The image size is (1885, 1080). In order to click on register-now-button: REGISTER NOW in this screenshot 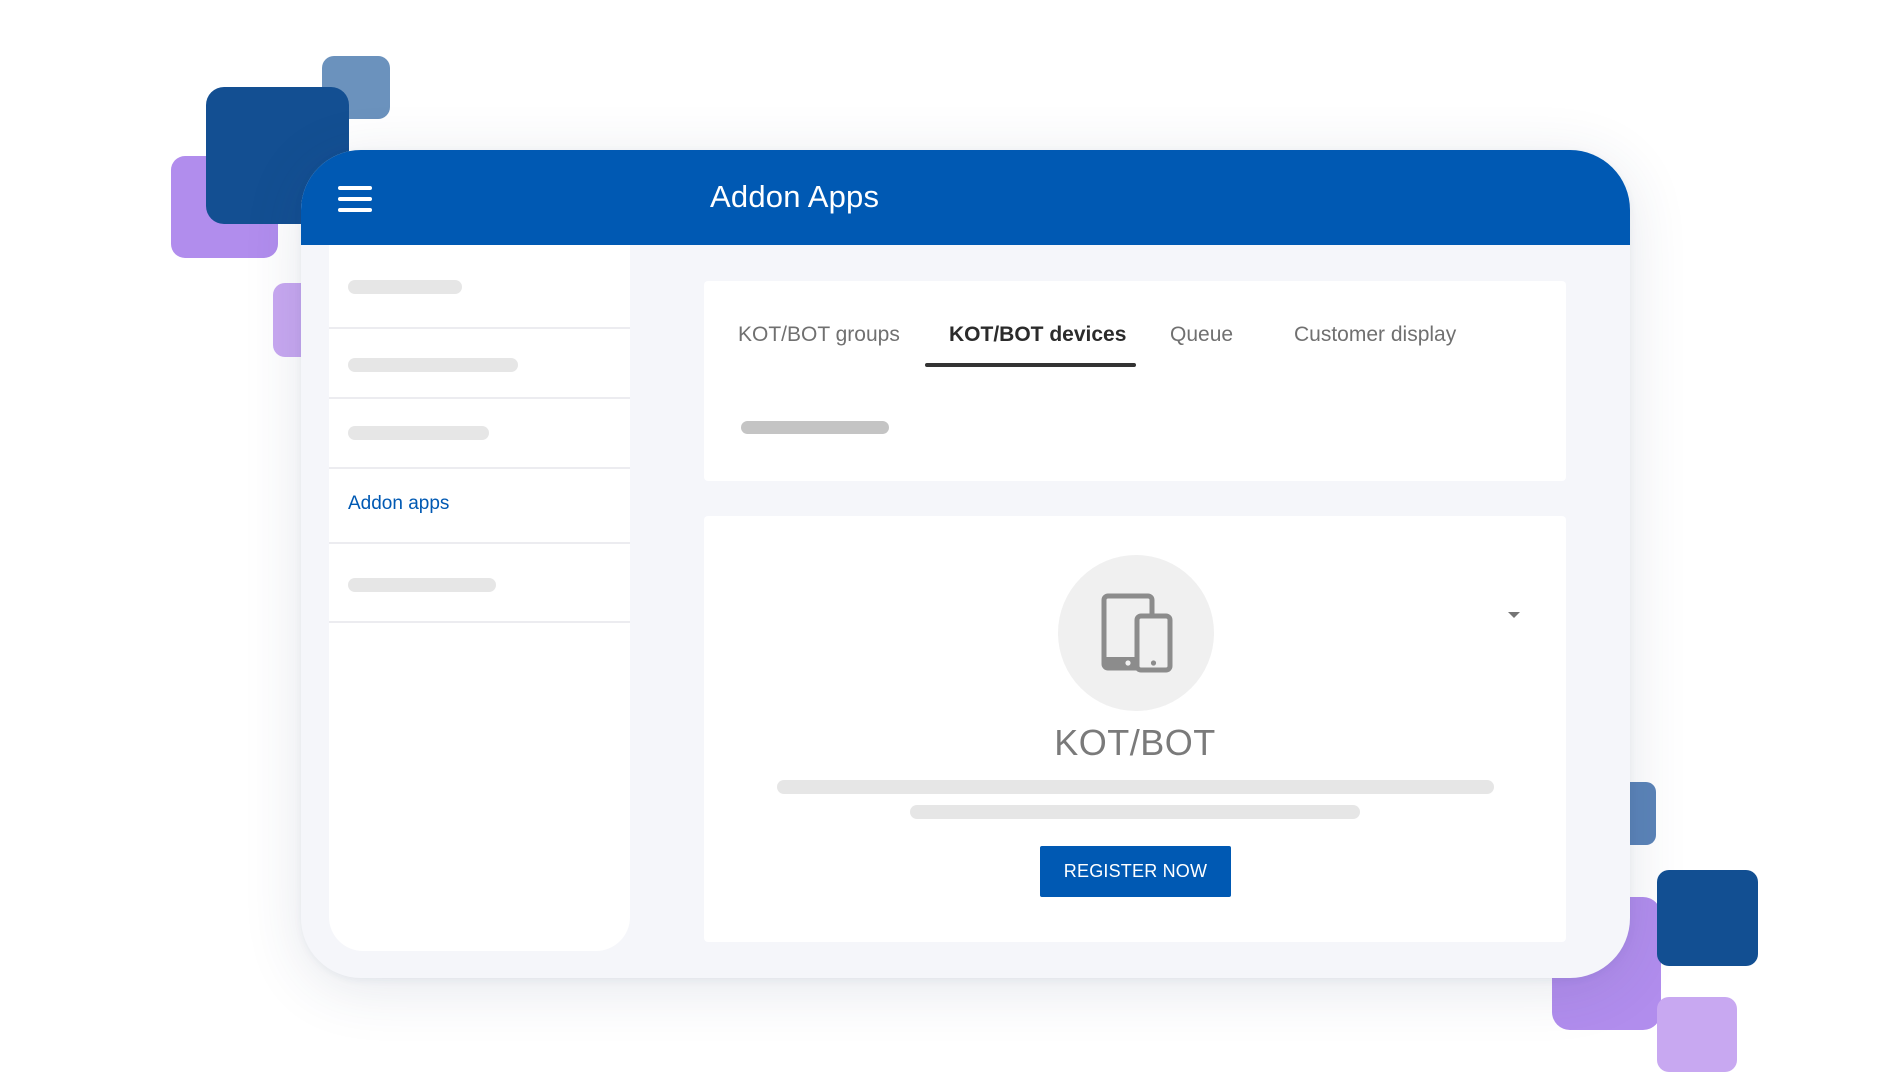, I will do `click(1135, 871)`.